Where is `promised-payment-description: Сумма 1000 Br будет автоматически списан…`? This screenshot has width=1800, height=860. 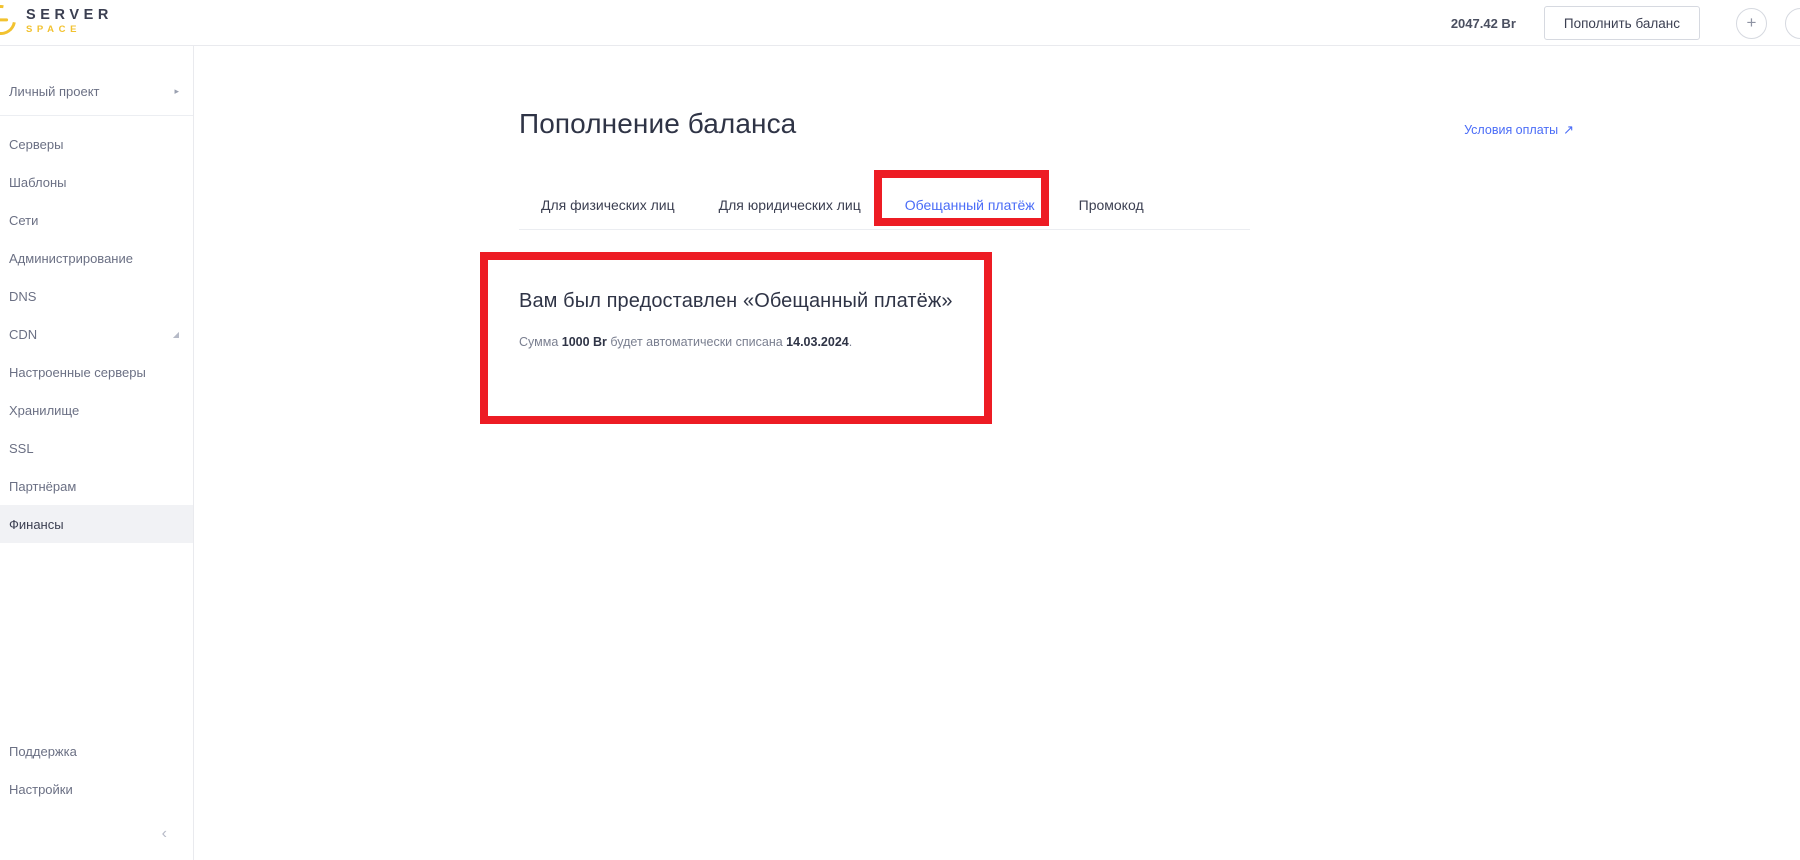
promised-payment-description: Сумма 1000 Br будет автоматически списан… is located at coordinates (839, 342).